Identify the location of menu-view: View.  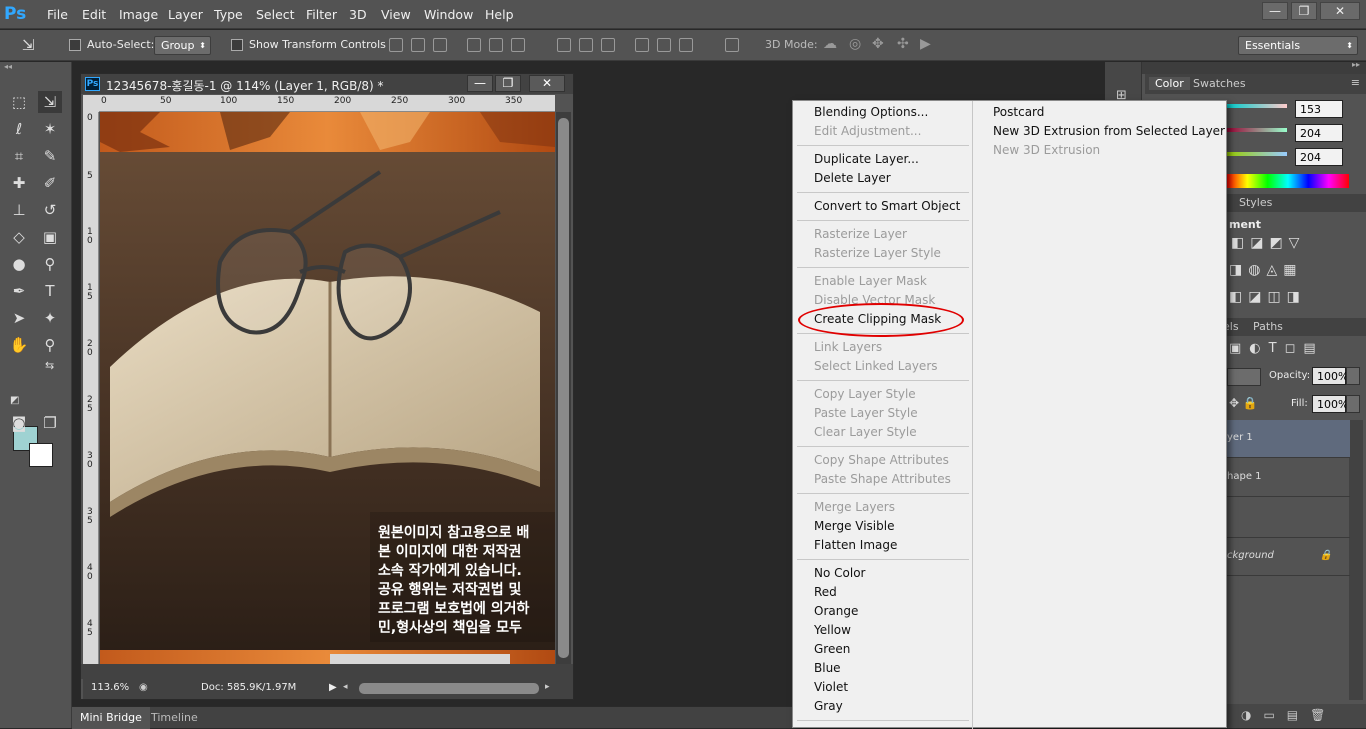
(396, 14).